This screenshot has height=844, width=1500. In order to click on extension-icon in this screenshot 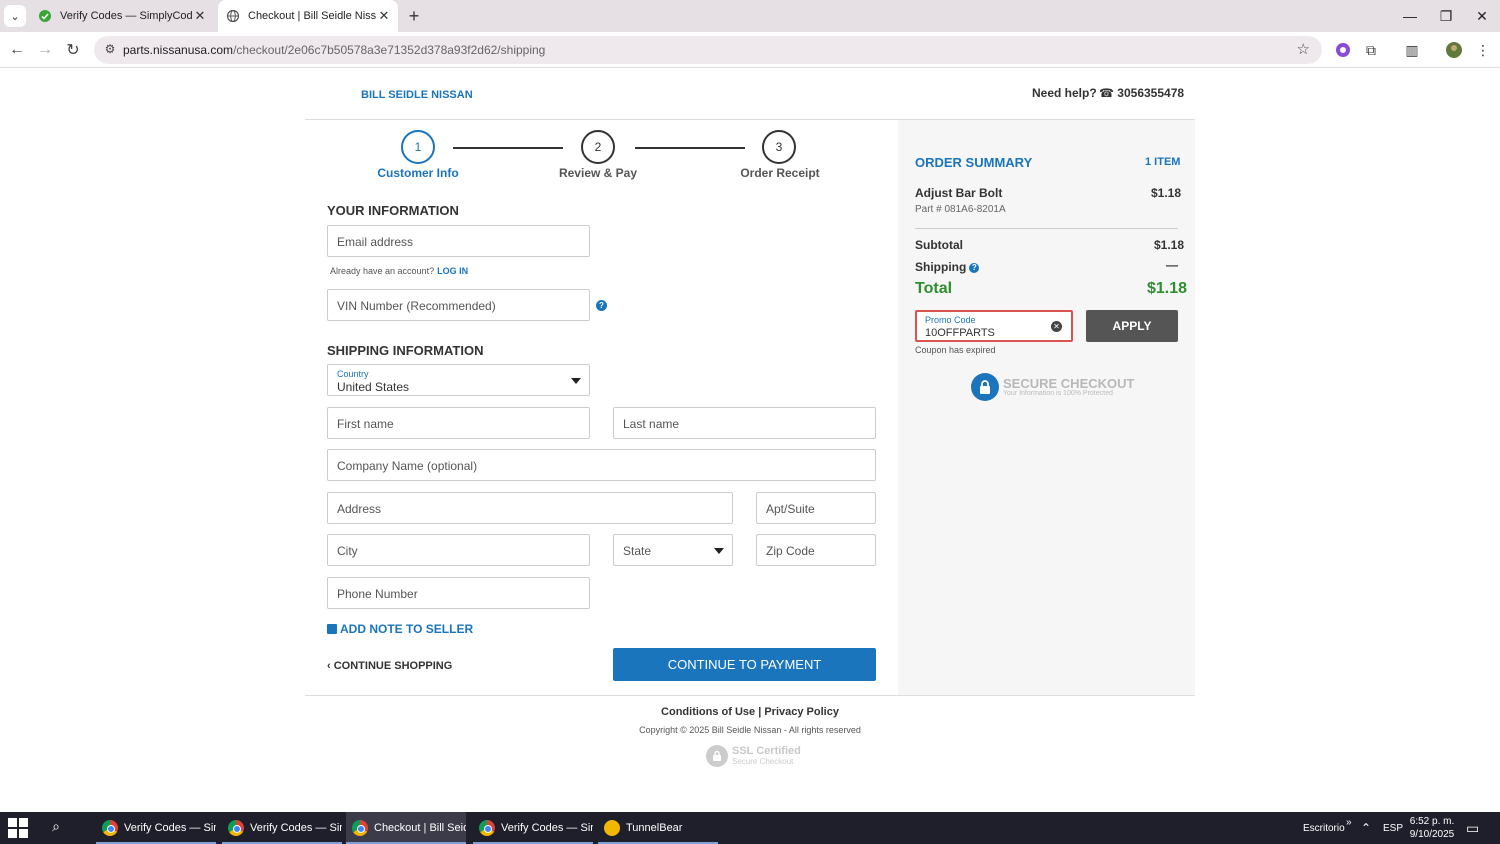, I will do `click(1343, 50)`.